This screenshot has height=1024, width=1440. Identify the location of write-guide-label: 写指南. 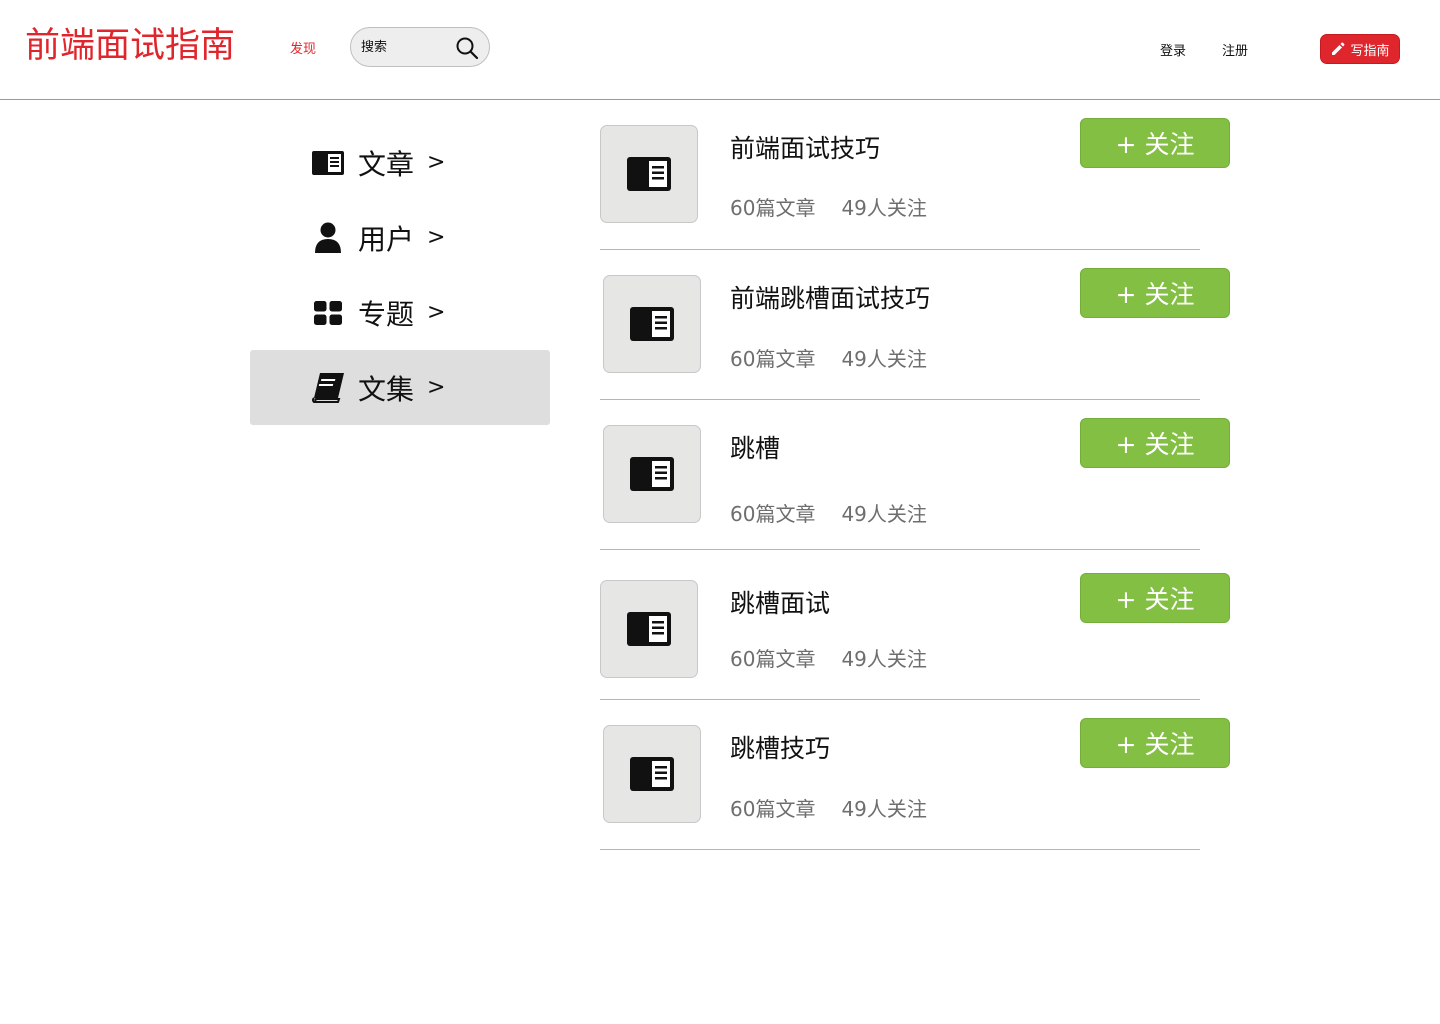
(1370, 51).